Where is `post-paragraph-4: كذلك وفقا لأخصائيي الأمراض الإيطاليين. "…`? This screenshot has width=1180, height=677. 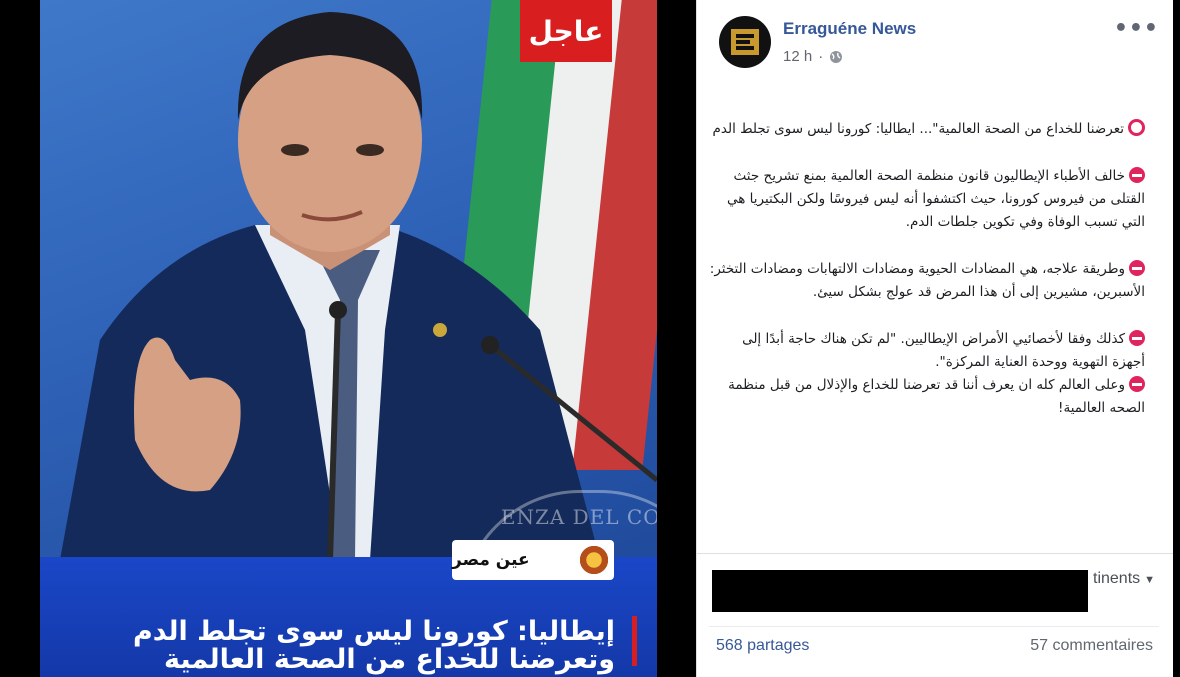 post-paragraph-4: كذلك وفقا لأخصائيي الأمراض الإيطاليين. "… is located at coordinates (943, 350).